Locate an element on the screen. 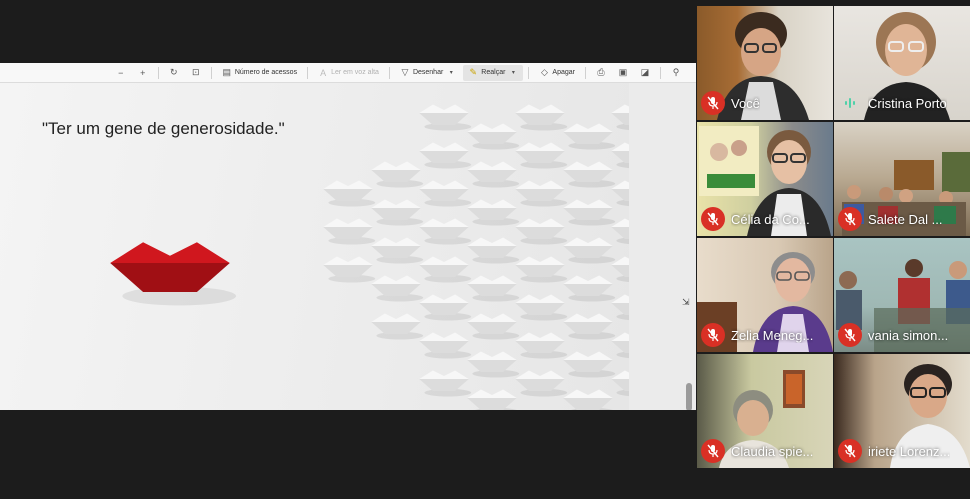 The image size is (970, 499). participant-tile: Você is located at coordinates (765, 63).